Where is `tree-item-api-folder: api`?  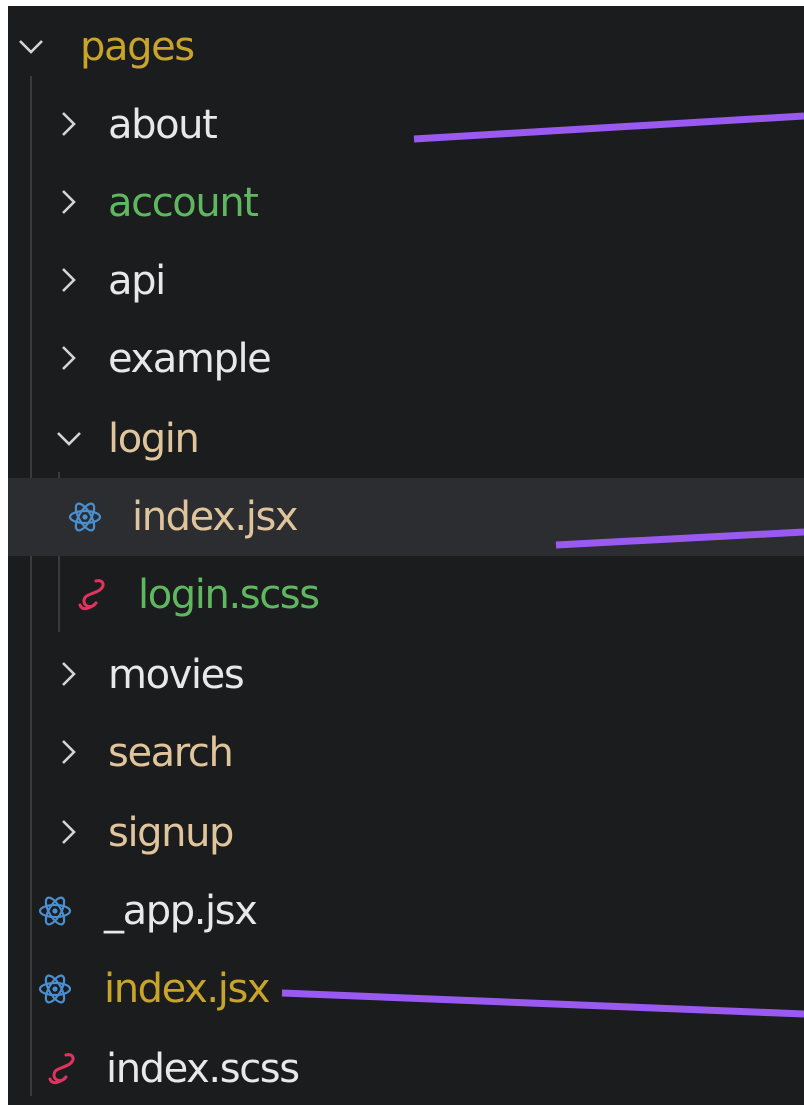
tree-item-api-folder: api is located at coordinates (406, 281).